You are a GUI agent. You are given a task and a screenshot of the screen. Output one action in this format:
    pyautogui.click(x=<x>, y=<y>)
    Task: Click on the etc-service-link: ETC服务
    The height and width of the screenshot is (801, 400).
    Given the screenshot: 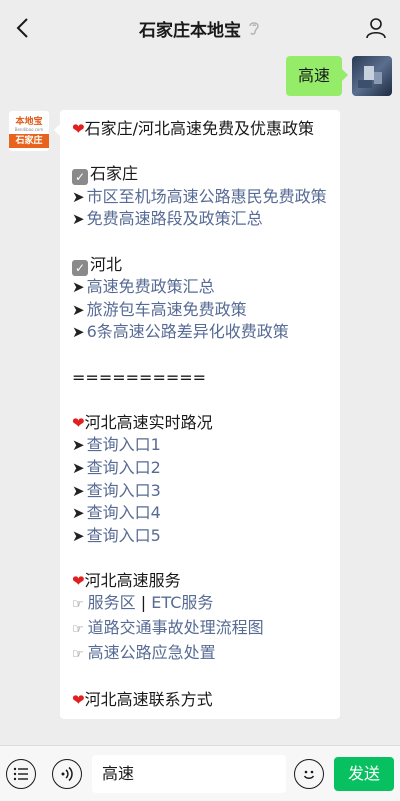 What is the action you would take?
    pyautogui.click(x=182, y=602)
    